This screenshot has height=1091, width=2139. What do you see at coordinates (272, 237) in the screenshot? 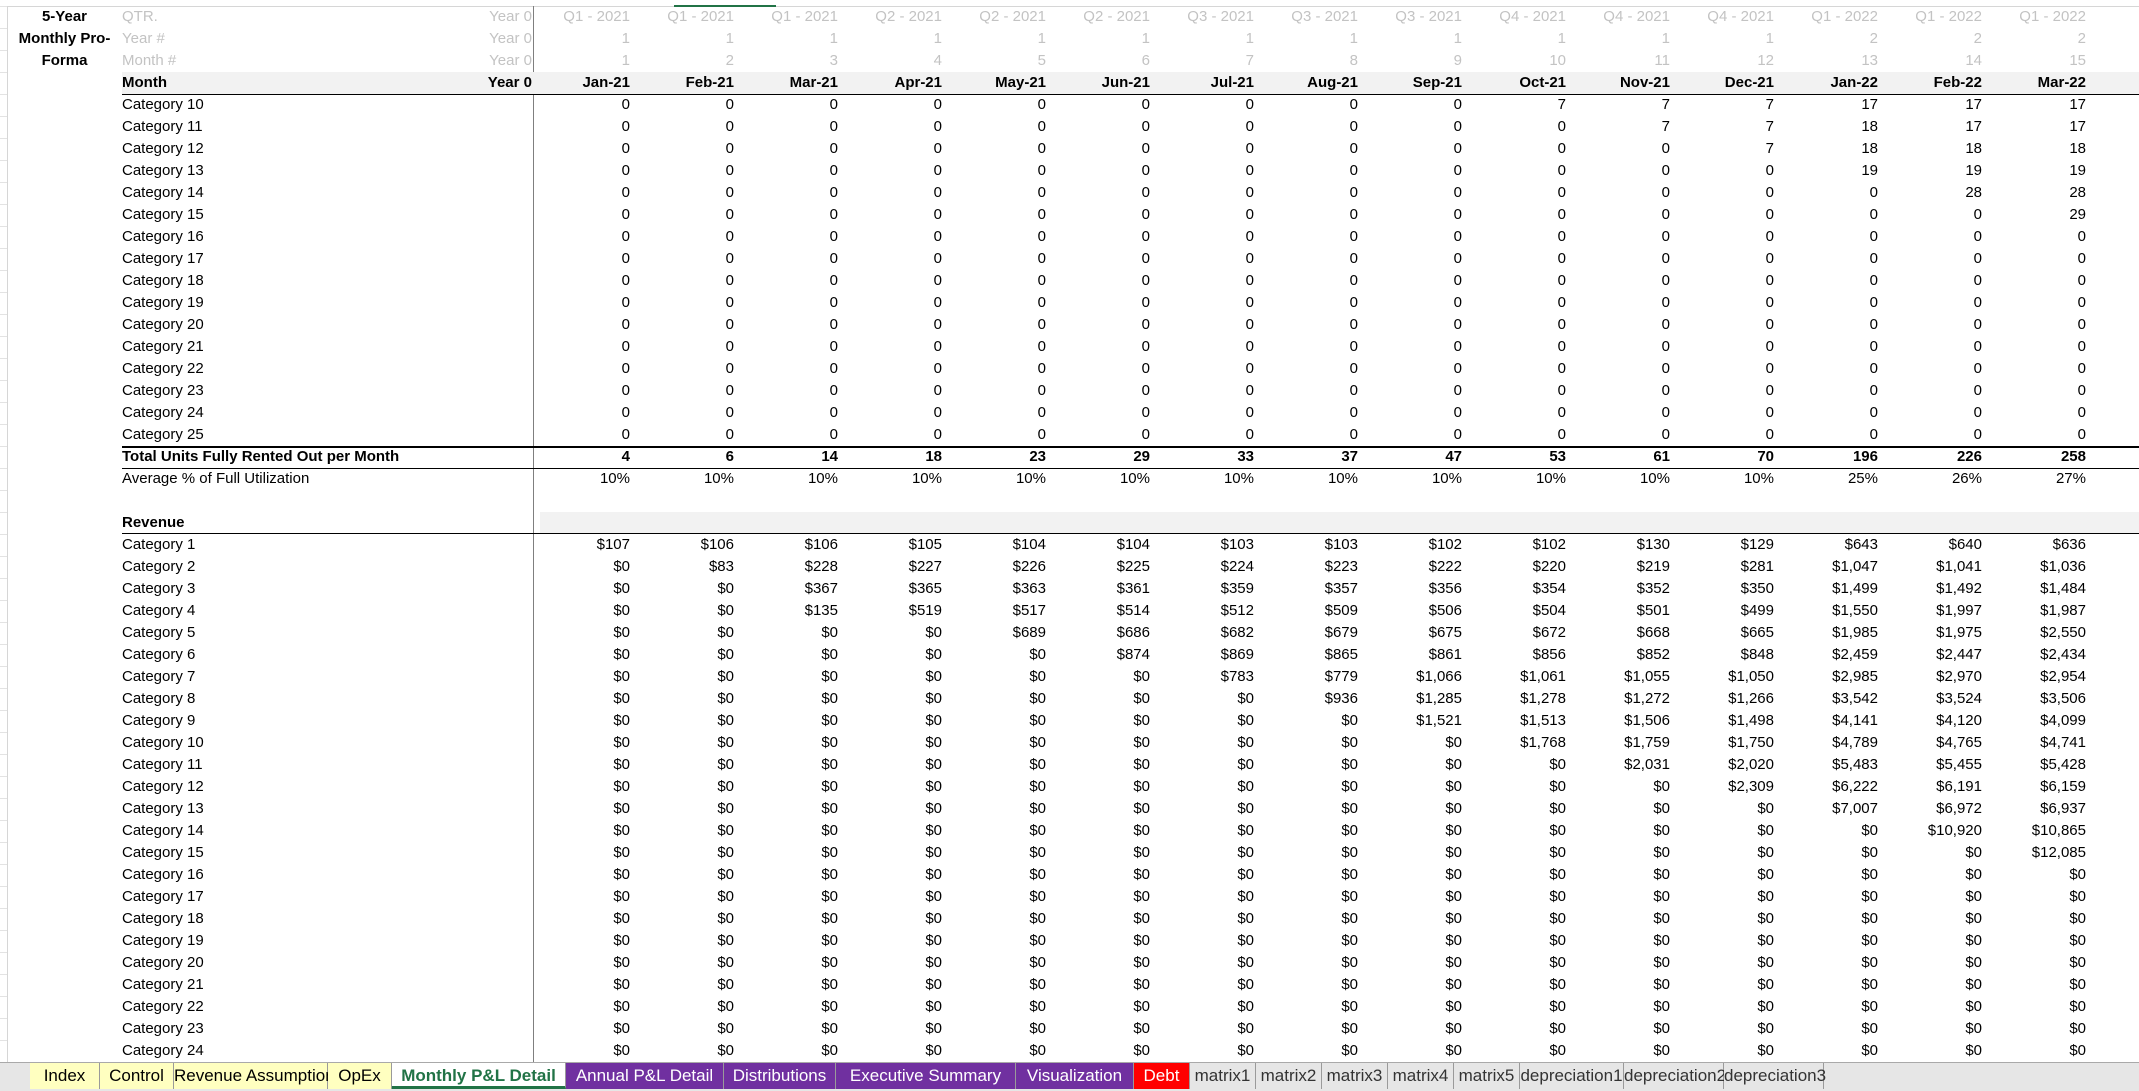
I see `row-label: Category 16` at bounding box center [272, 237].